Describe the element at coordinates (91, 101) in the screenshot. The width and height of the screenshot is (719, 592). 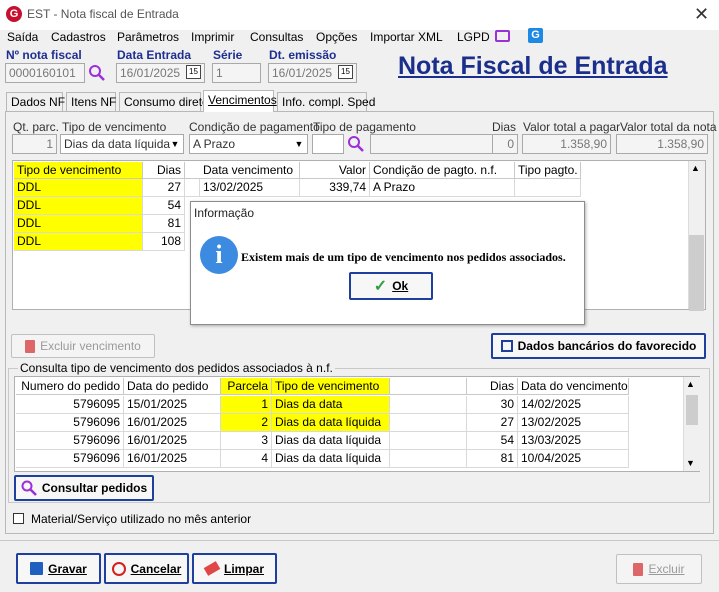
I see `tab-itens-nf: Itens NF` at that location.